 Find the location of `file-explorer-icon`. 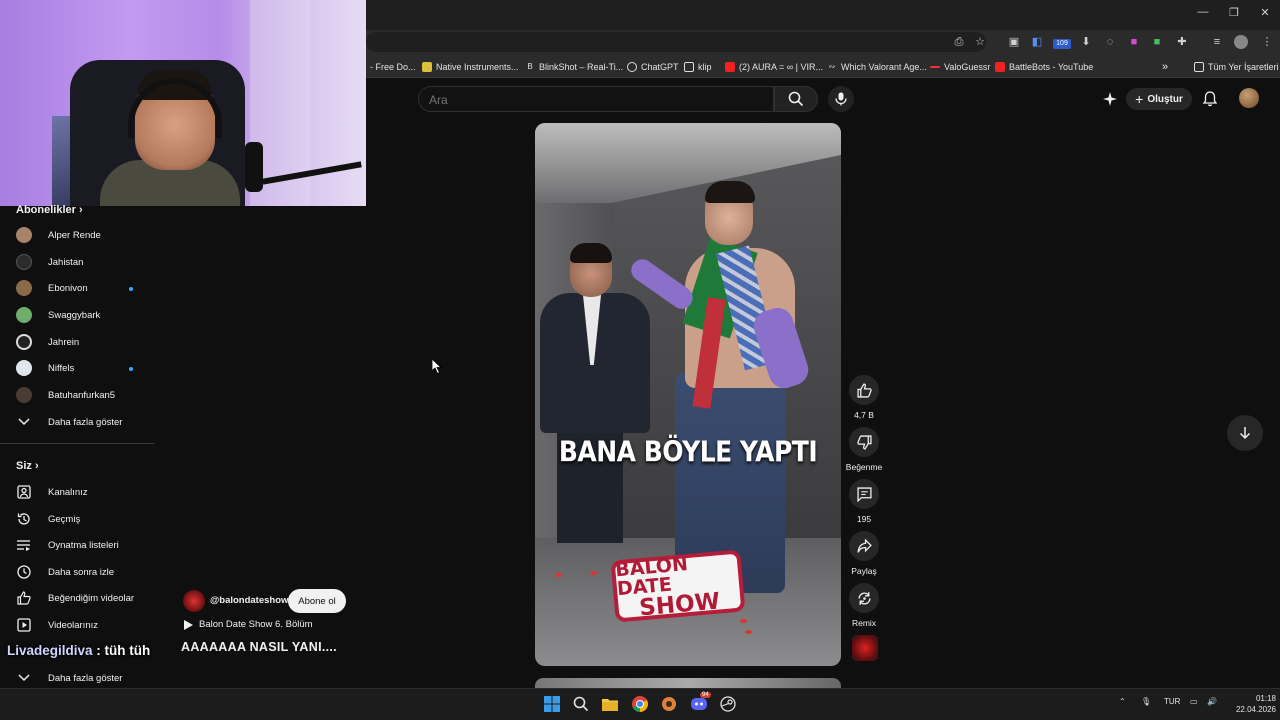

file-explorer-icon is located at coordinates (610, 704).